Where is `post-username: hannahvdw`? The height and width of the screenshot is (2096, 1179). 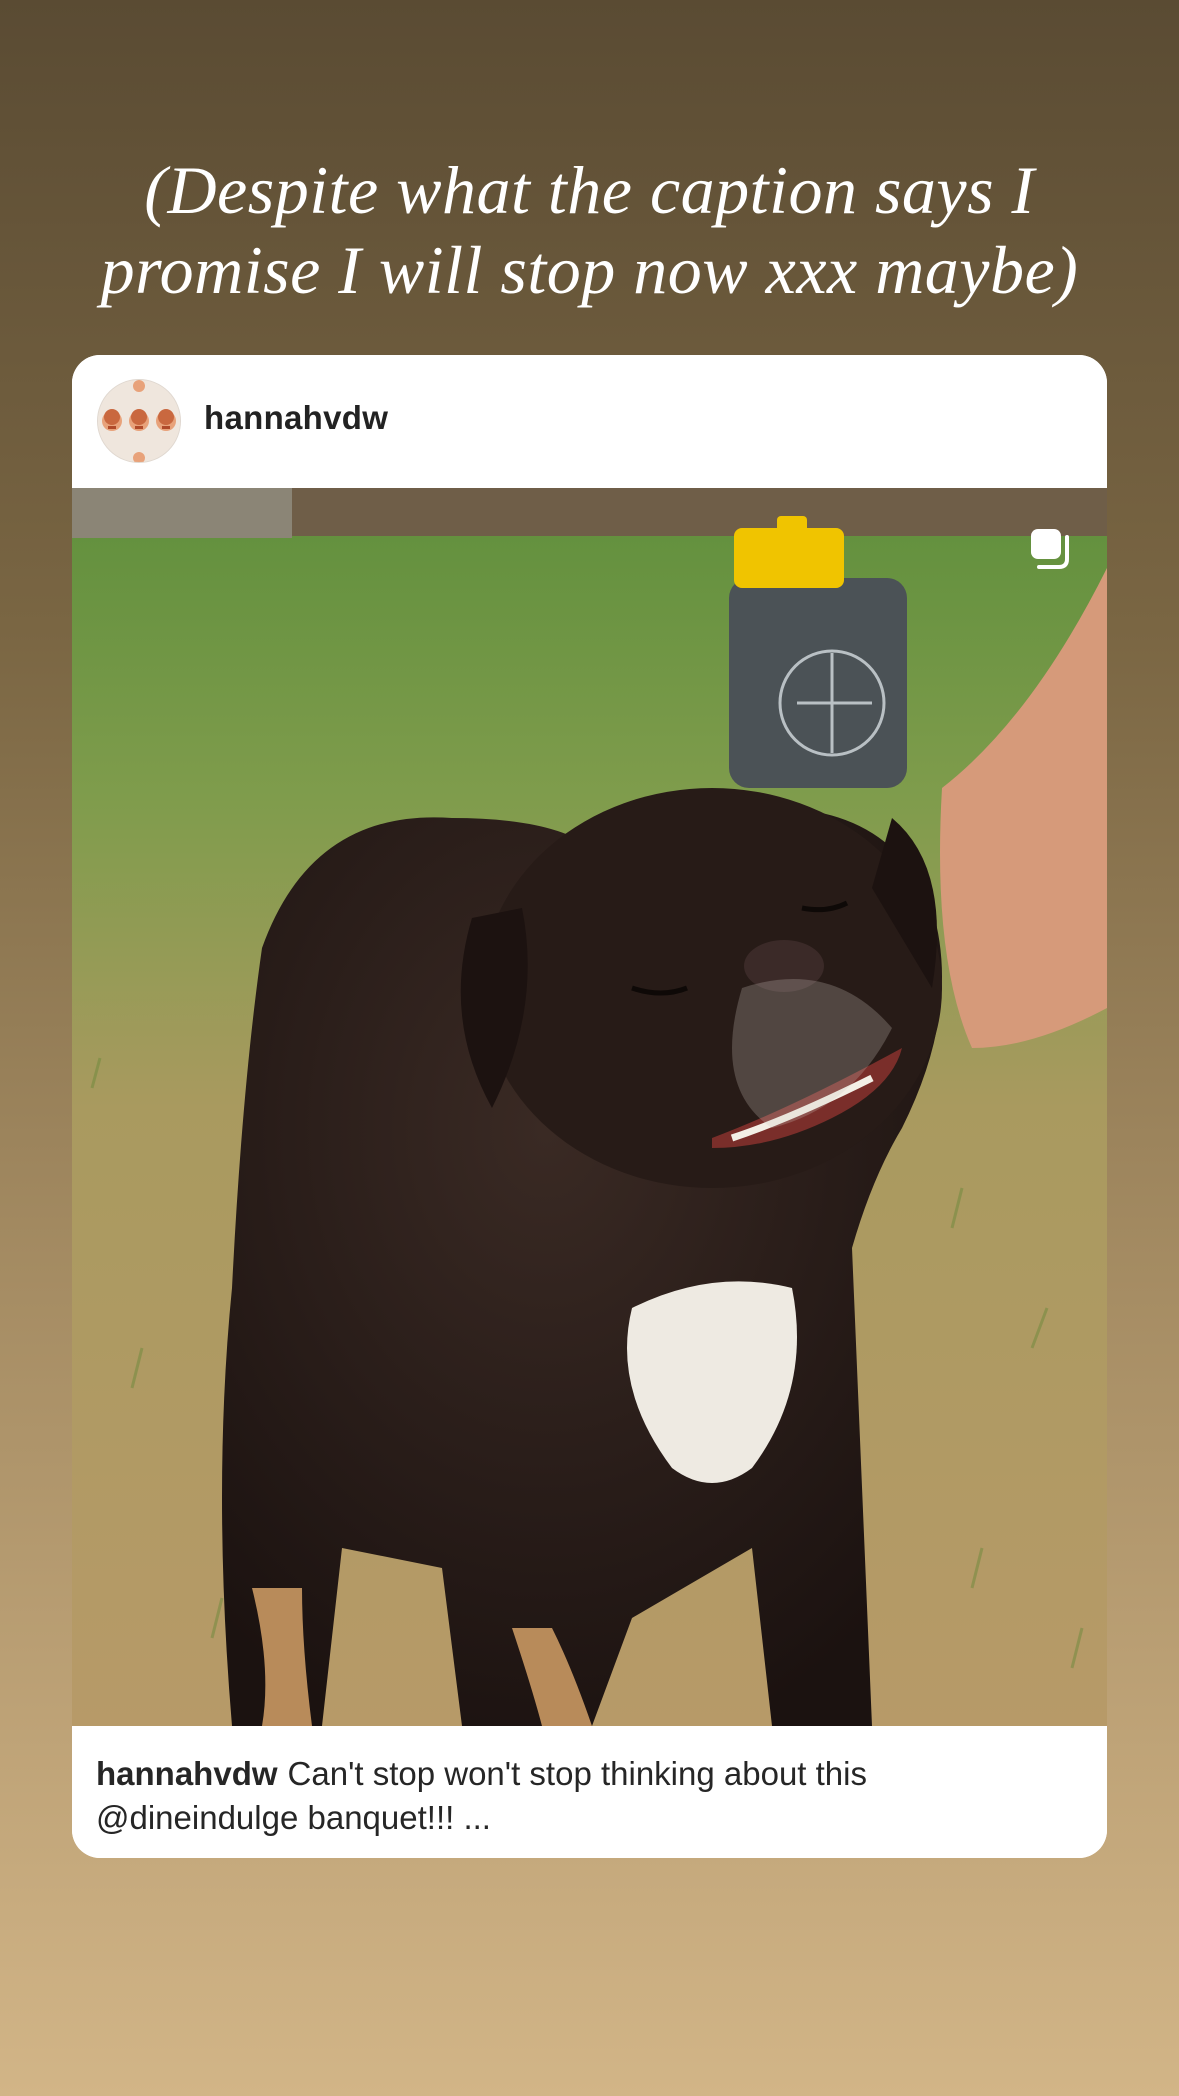 post-username: hannahvdw is located at coordinates (296, 418).